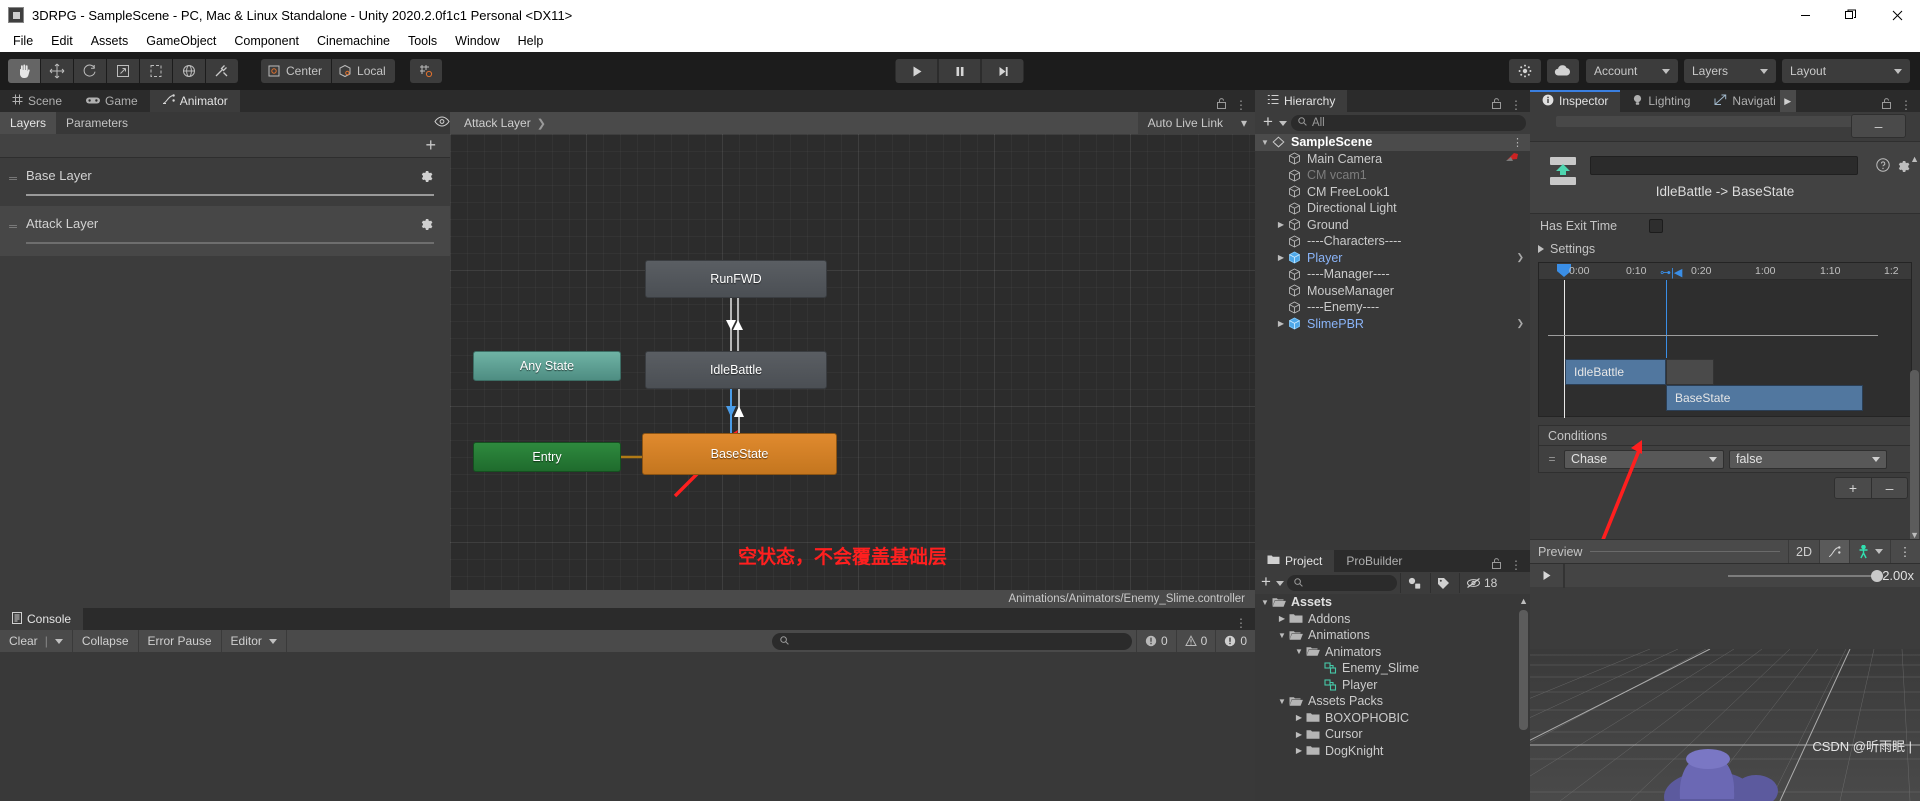  I want to click on hierarchy-tabstrip: Hierarchy ⋮, so click(1392, 101).